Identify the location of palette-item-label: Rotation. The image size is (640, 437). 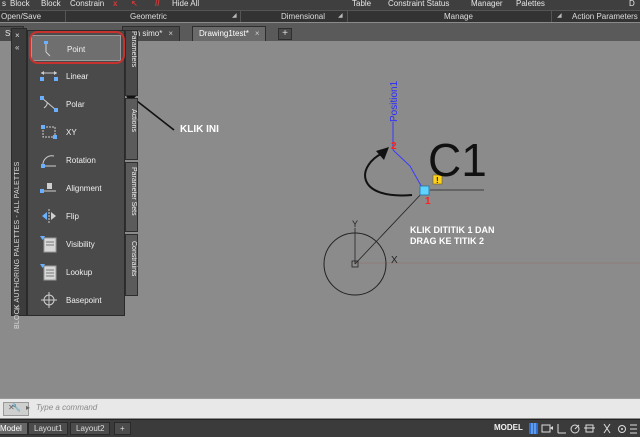
(81, 160).